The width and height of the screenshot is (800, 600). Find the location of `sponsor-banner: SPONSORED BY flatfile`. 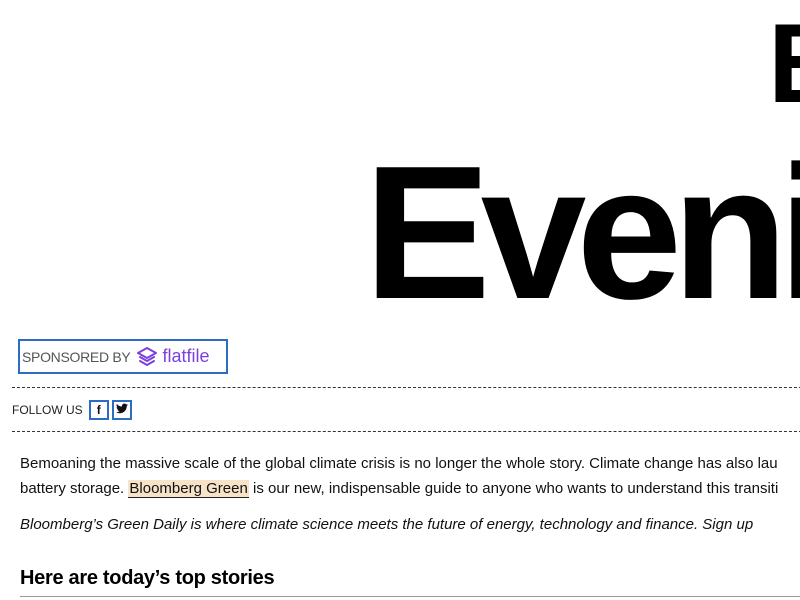

sponsor-banner: SPONSORED BY flatfile is located at coordinates (123, 356).